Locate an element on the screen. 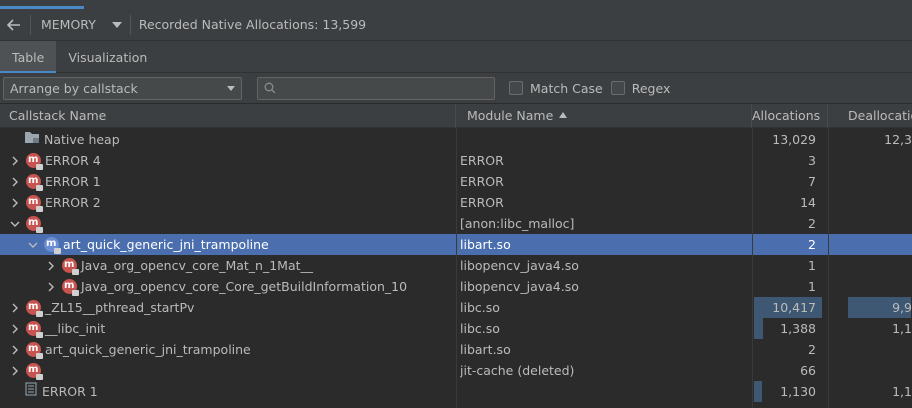  match-case-checkbox: Match Case is located at coordinates (556, 88).